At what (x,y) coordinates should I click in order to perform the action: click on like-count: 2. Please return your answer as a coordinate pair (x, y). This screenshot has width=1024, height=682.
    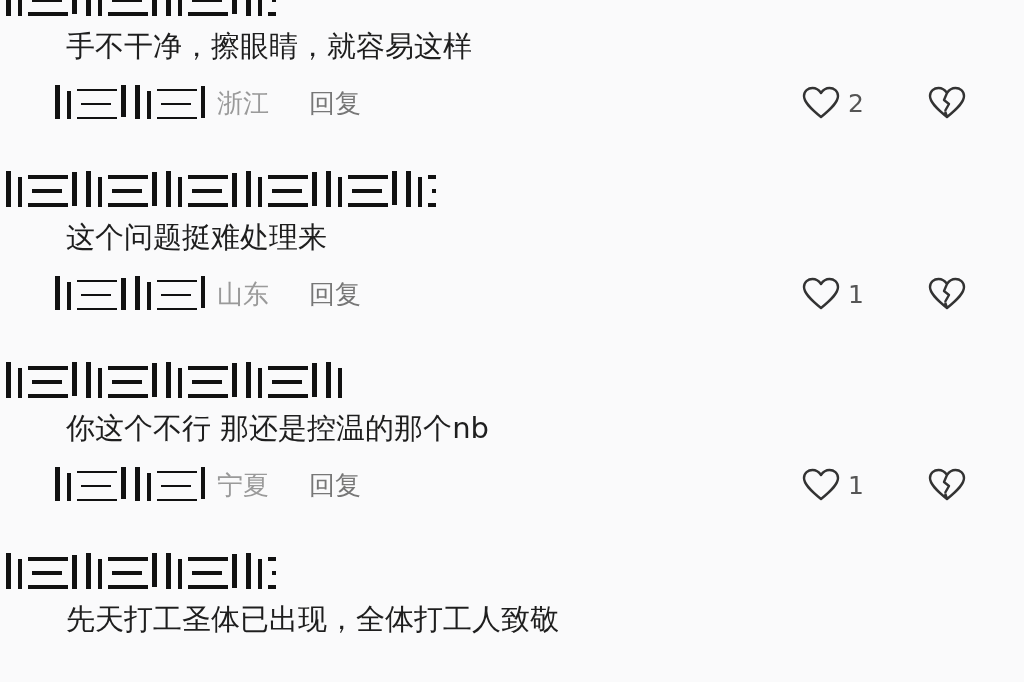
    Looking at the image, I should click on (856, 103).